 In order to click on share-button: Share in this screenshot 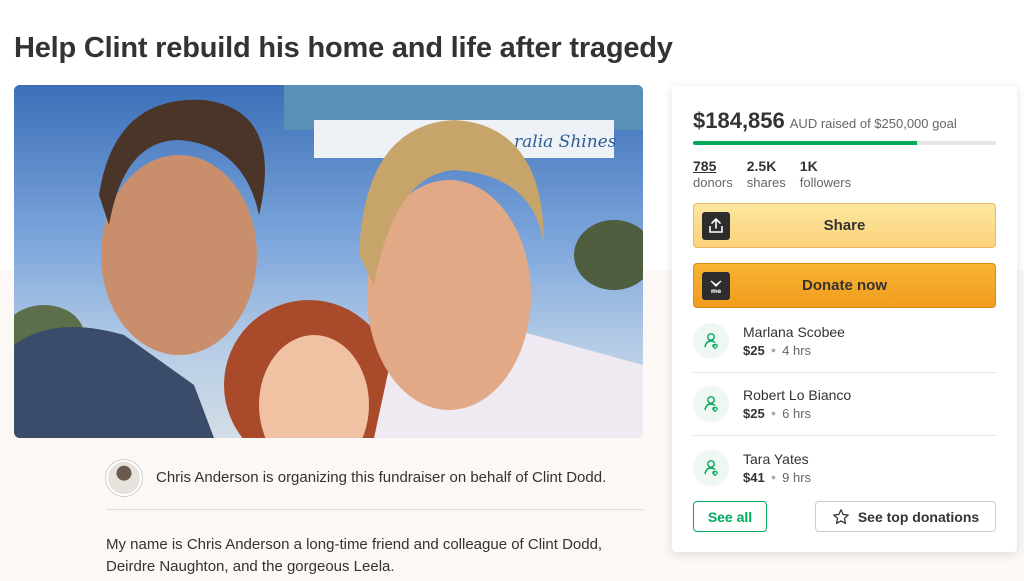, I will do `click(844, 225)`.